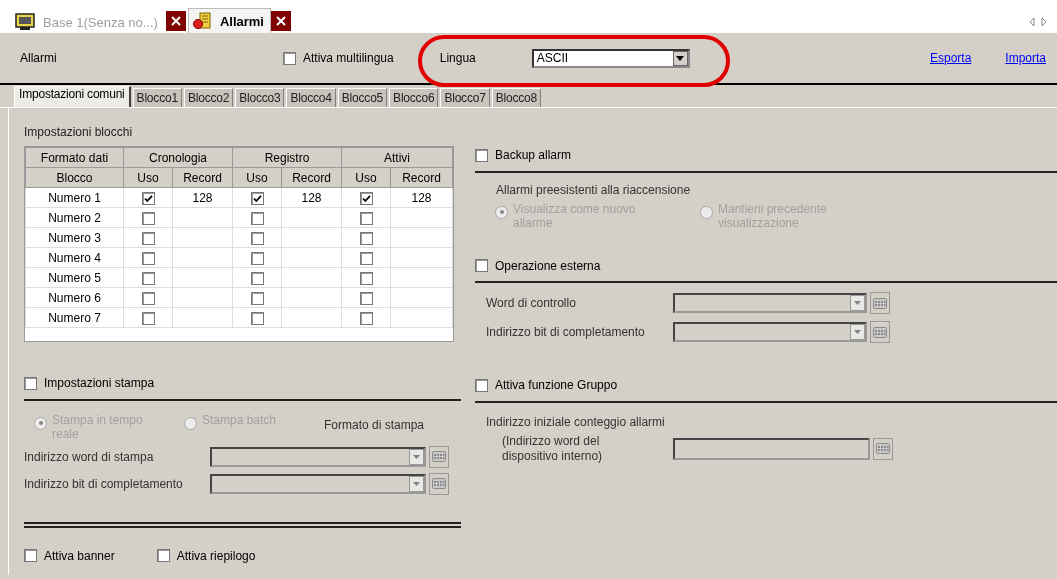 The image size is (1057, 579). What do you see at coordinates (771, 448) in the screenshot?
I see `input-field` at bounding box center [771, 448].